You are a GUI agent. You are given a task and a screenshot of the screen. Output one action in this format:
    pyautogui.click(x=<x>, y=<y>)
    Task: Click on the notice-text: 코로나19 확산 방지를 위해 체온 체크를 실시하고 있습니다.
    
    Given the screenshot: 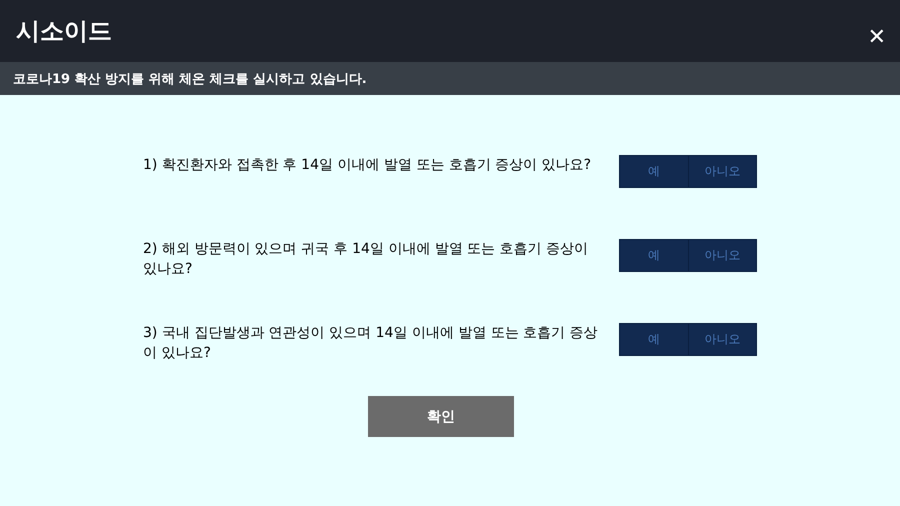 What is the action you would take?
    pyautogui.click(x=190, y=79)
    